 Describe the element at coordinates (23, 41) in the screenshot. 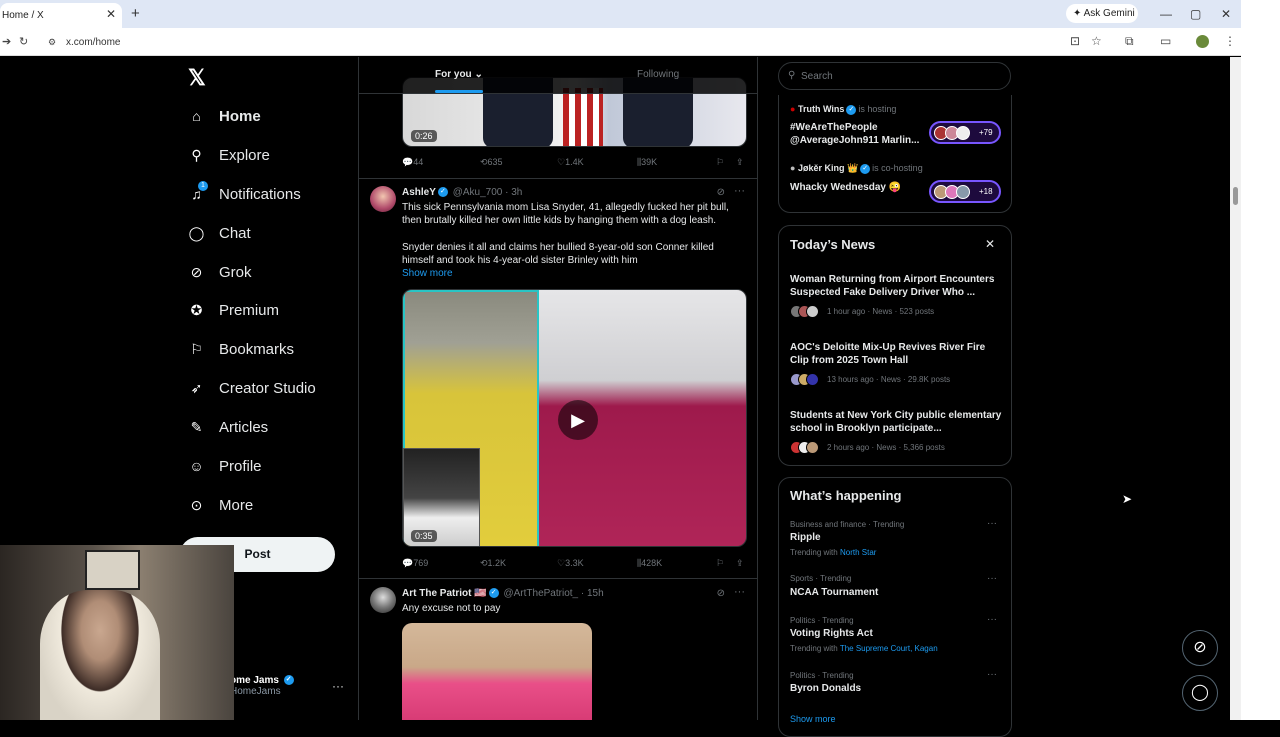

I see `reload-icon: ↻` at that location.